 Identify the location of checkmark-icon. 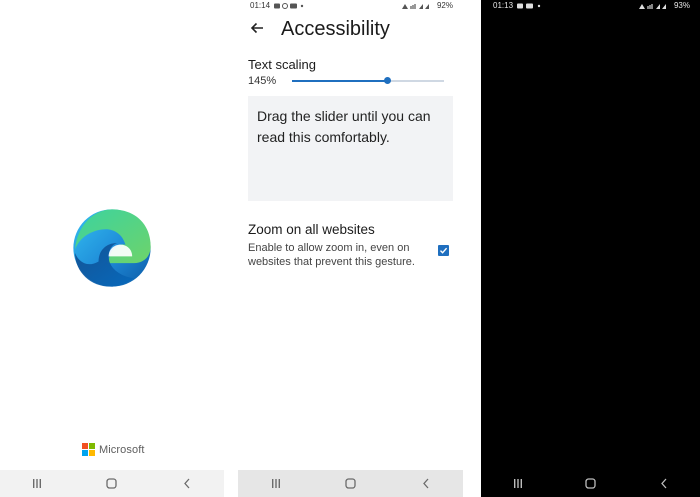
(444, 250).